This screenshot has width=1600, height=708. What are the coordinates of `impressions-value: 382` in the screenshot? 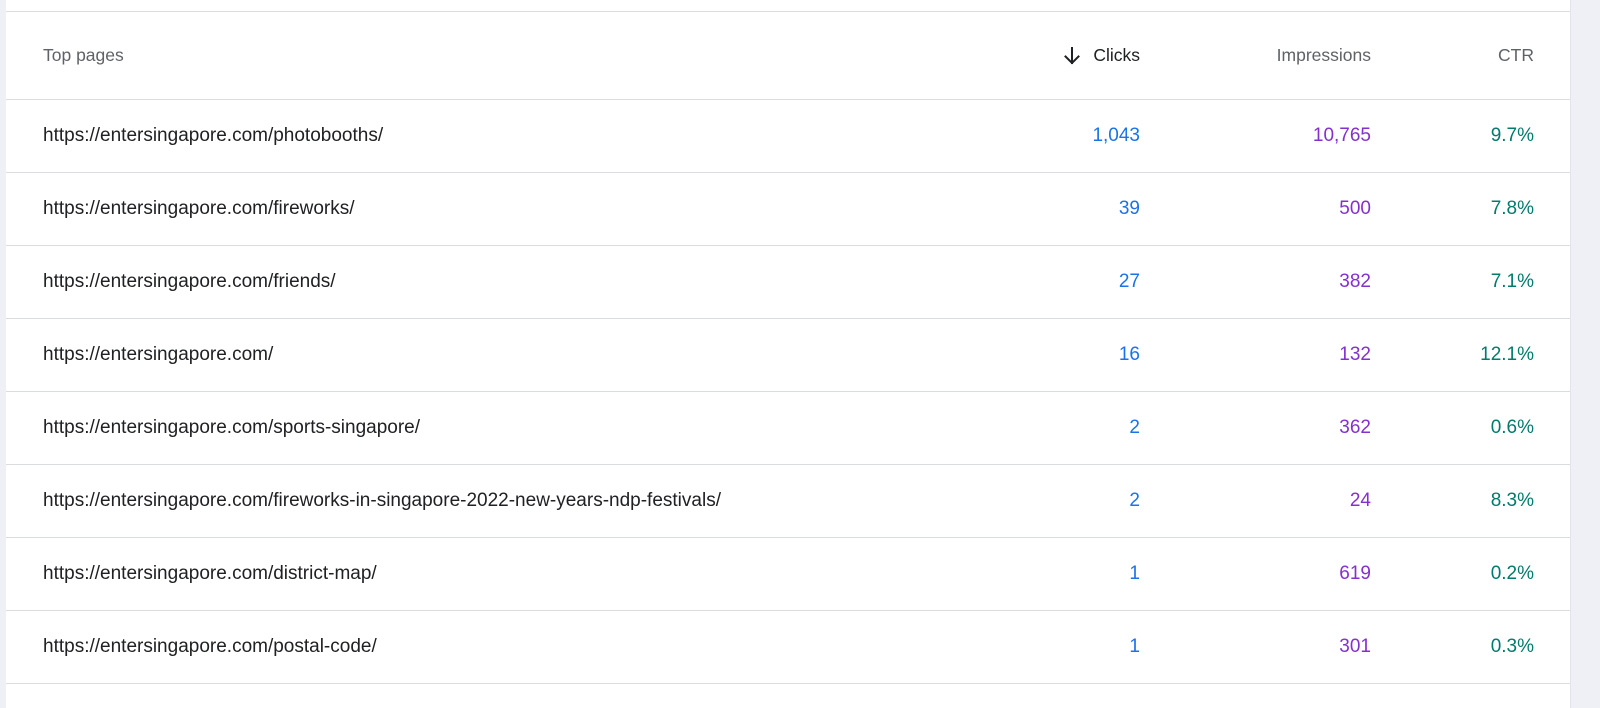 It's located at (1355, 281).